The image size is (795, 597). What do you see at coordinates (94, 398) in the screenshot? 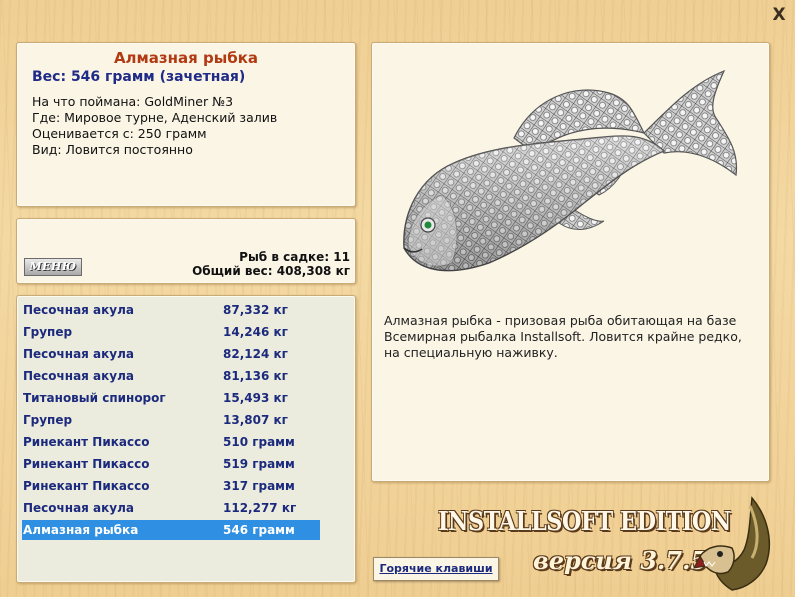
I see `catch-fish-name: Титановый спинорог` at bounding box center [94, 398].